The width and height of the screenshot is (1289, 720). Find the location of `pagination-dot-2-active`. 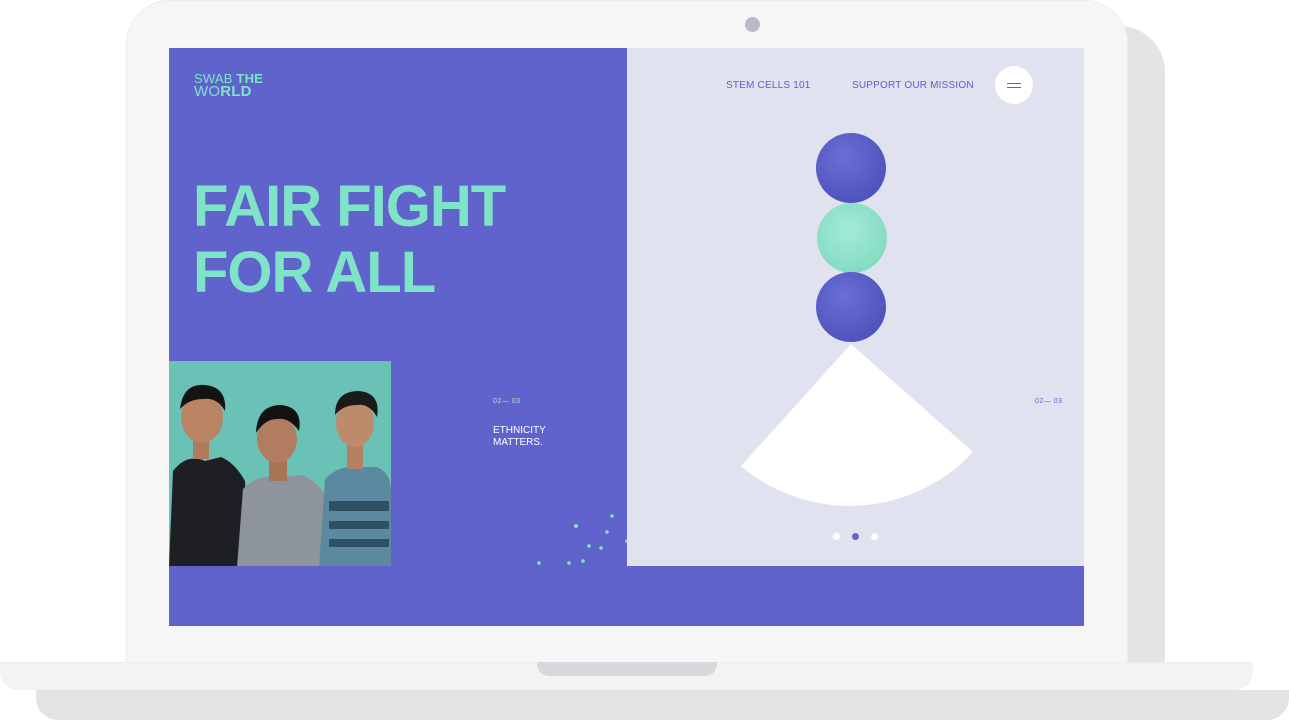

pagination-dot-2-active is located at coordinates (855, 536).